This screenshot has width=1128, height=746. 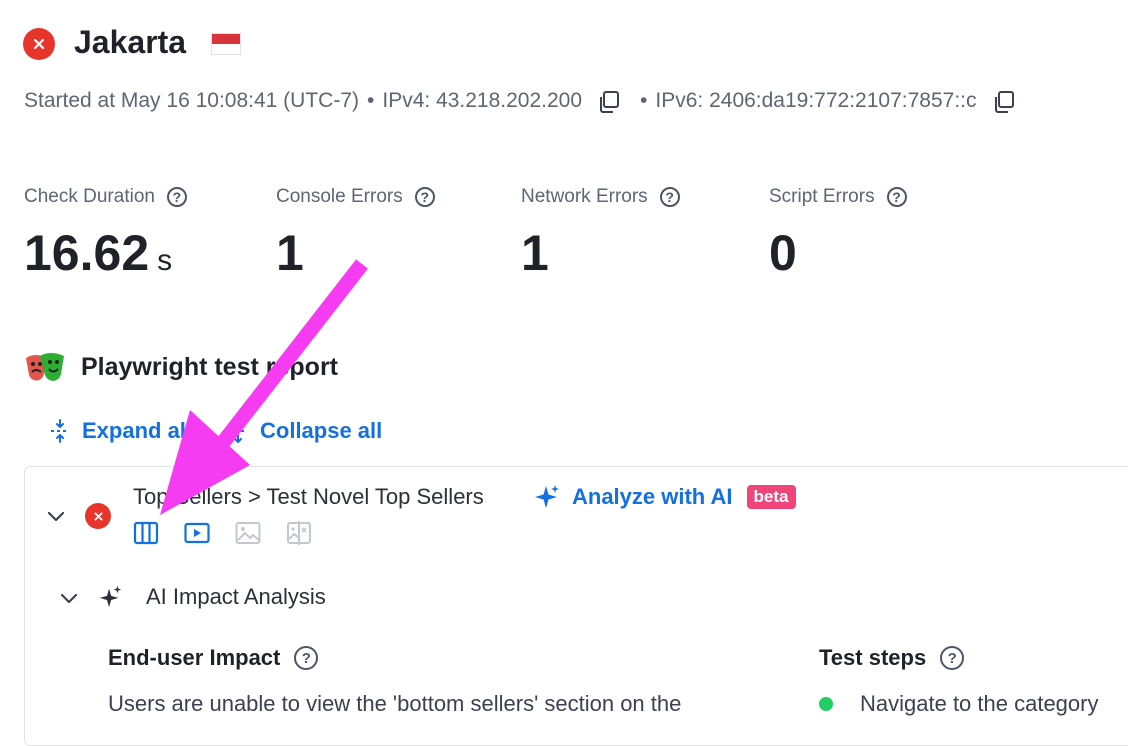 I want to click on playwright-logo-icon, so click(x=45, y=368).